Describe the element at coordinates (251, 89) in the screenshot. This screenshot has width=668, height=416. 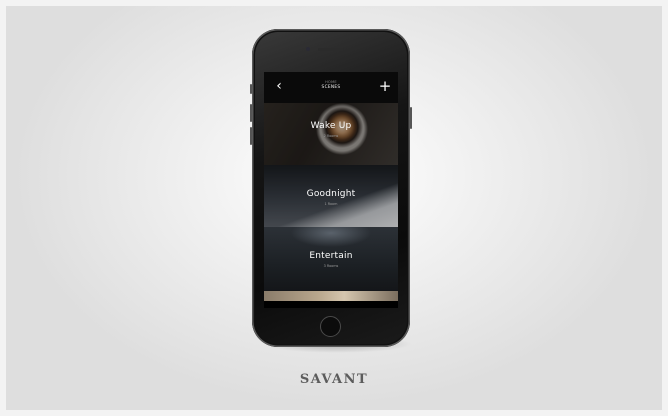
I see `mute-switch` at that location.